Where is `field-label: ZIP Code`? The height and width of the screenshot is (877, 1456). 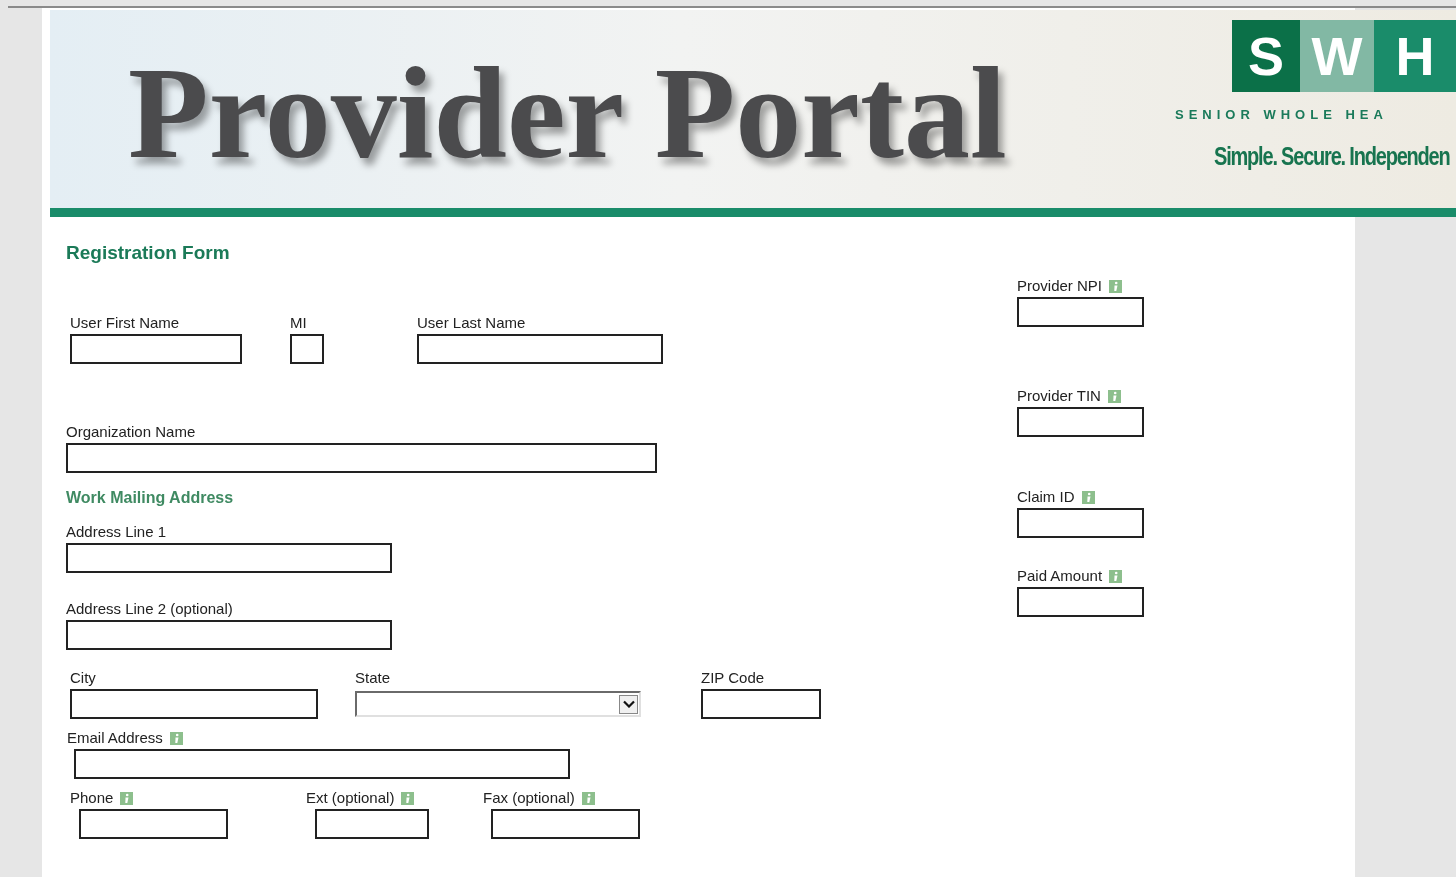 field-label: ZIP Code is located at coordinates (733, 678).